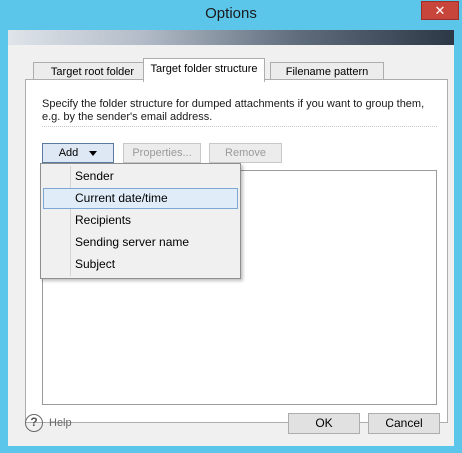 The image size is (462, 453). I want to click on tab-target-folder-structure: Target folder structure, so click(204, 70).